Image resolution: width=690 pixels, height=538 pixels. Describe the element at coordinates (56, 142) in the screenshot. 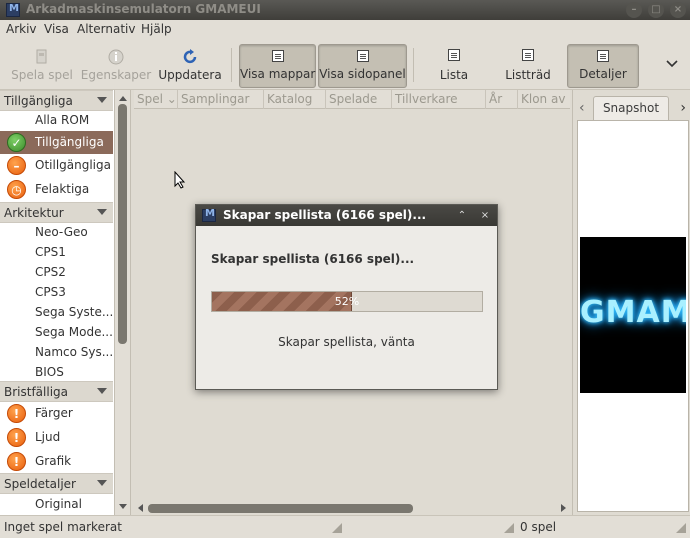

I see `sidebar-item-tillgangliga: ✓ Tillgängliga` at that location.